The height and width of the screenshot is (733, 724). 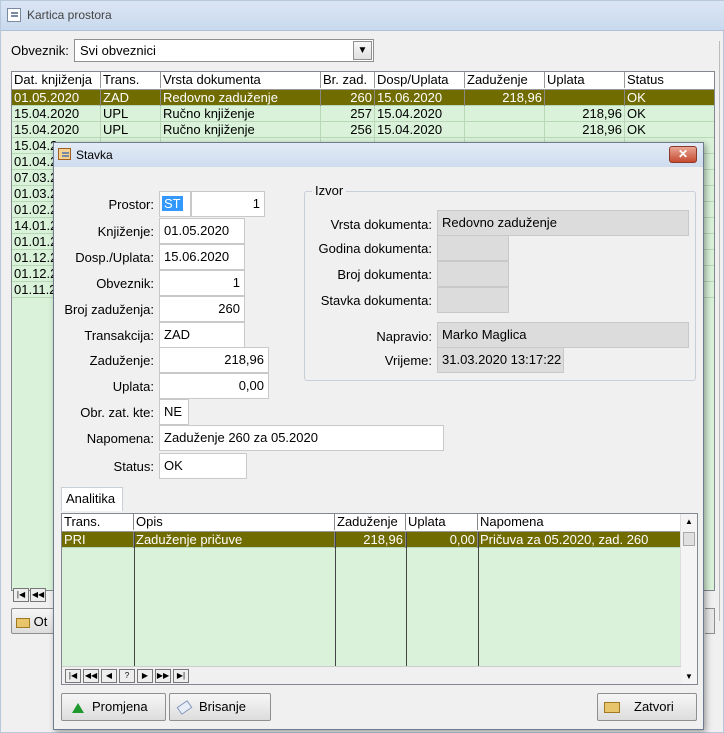 What do you see at coordinates (14, 15) in the screenshot?
I see `edit-document-icon` at bounding box center [14, 15].